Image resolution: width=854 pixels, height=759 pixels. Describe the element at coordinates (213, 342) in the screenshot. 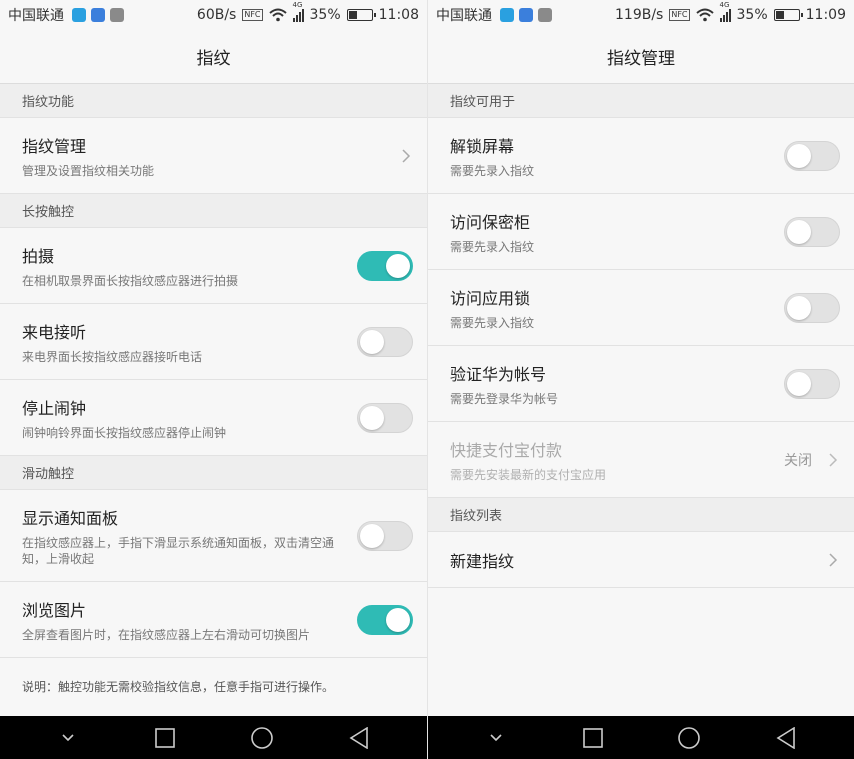

I see `answer-call-item: 来电接听 来电界面长按指纹感应器接听电话` at that location.